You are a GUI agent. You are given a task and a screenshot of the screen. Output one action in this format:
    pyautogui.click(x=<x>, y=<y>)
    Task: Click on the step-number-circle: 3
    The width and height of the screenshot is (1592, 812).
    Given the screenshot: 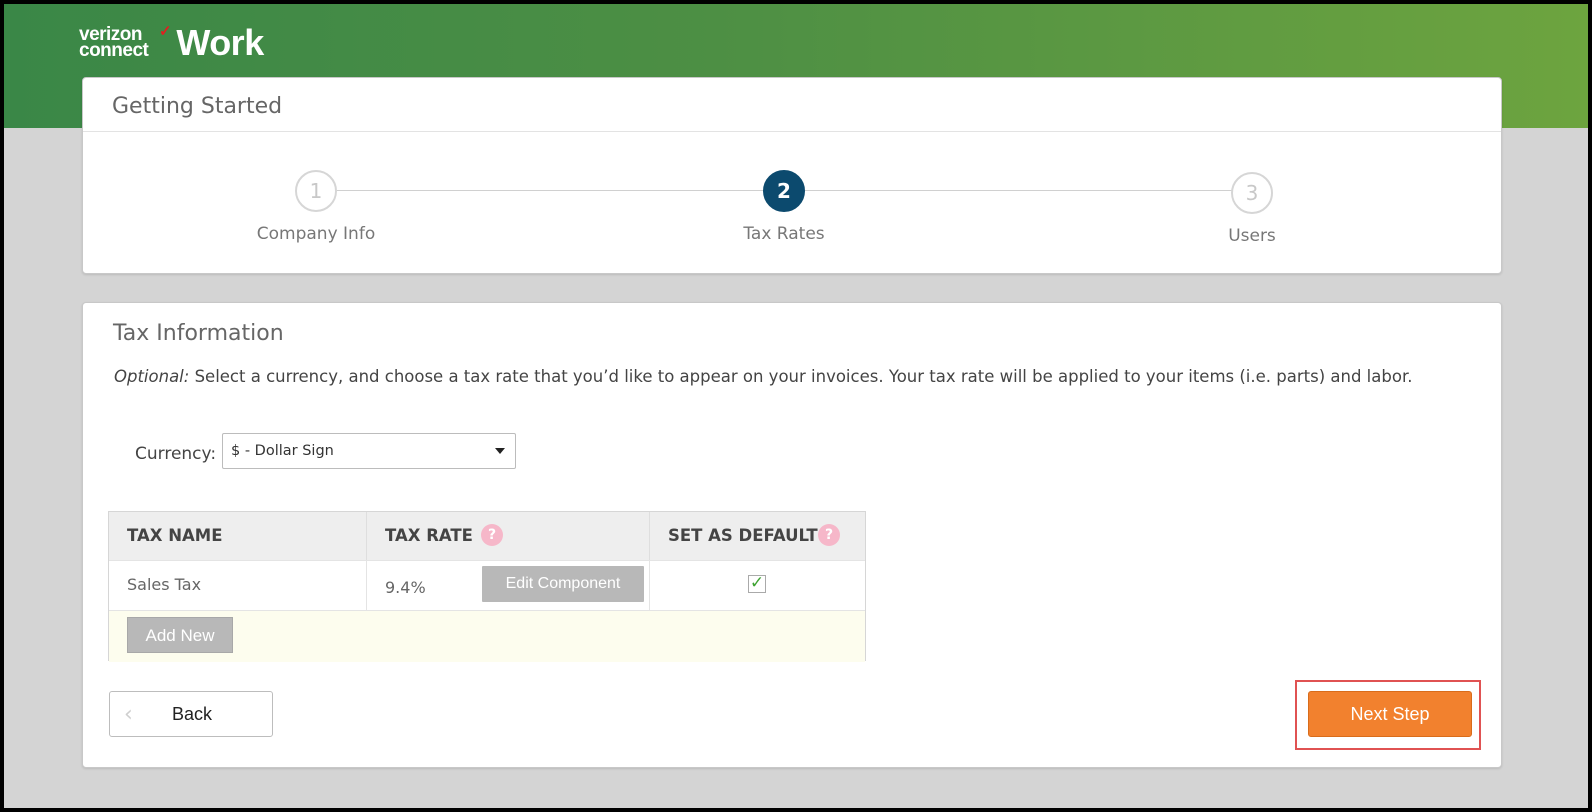 What is the action you would take?
    pyautogui.click(x=1252, y=193)
    